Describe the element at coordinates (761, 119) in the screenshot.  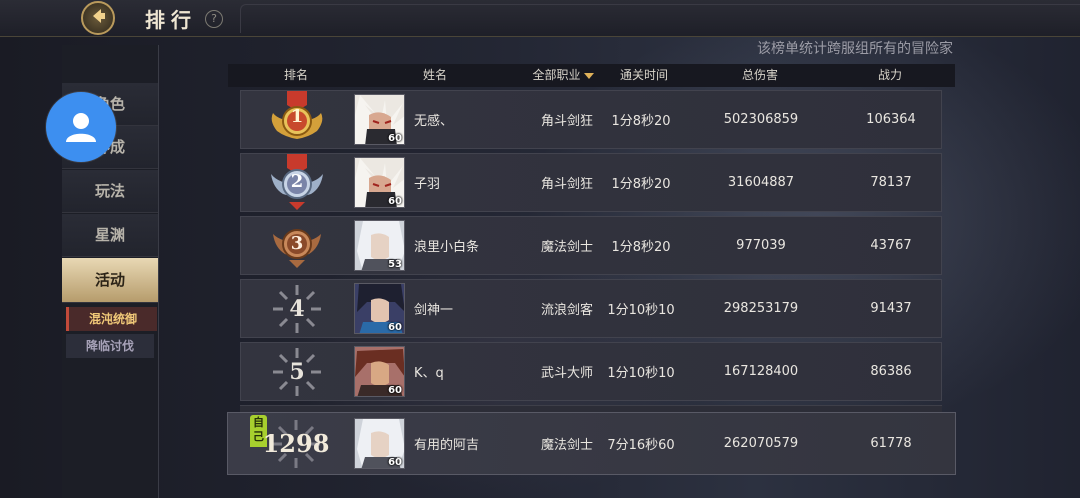
I see `total-damage: 502306859` at that location.